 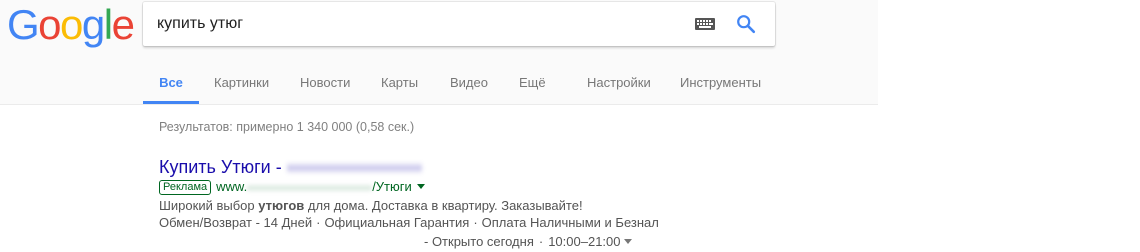 I want to click on ad-desc-part1: Широкий выбор, so click(x=209, y=205).